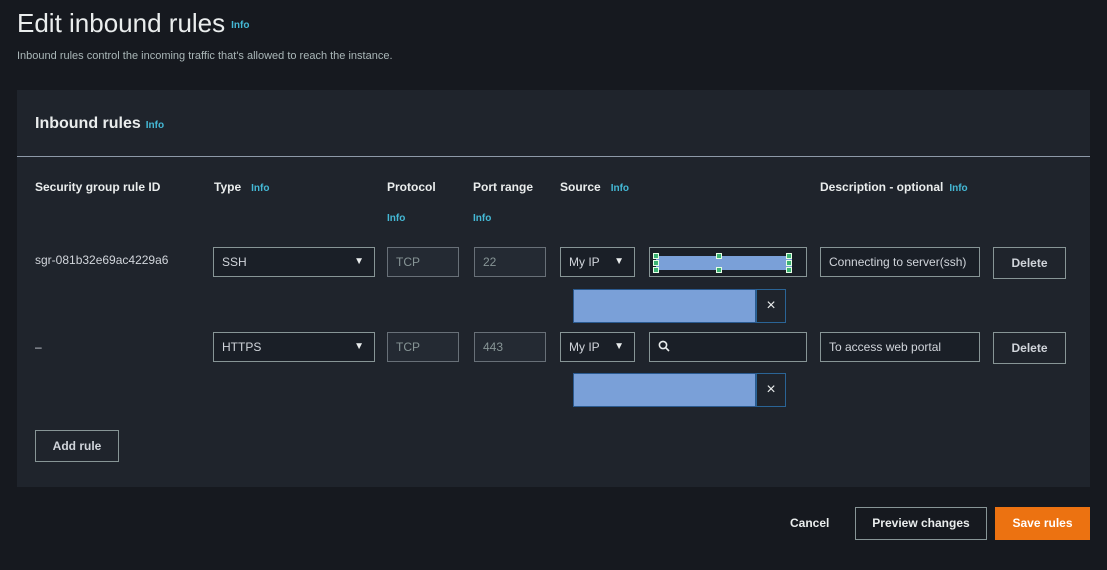 The height and width of the screenshot is (570, 1107). I want to click on description-info-link: Info, so click(958, 188).